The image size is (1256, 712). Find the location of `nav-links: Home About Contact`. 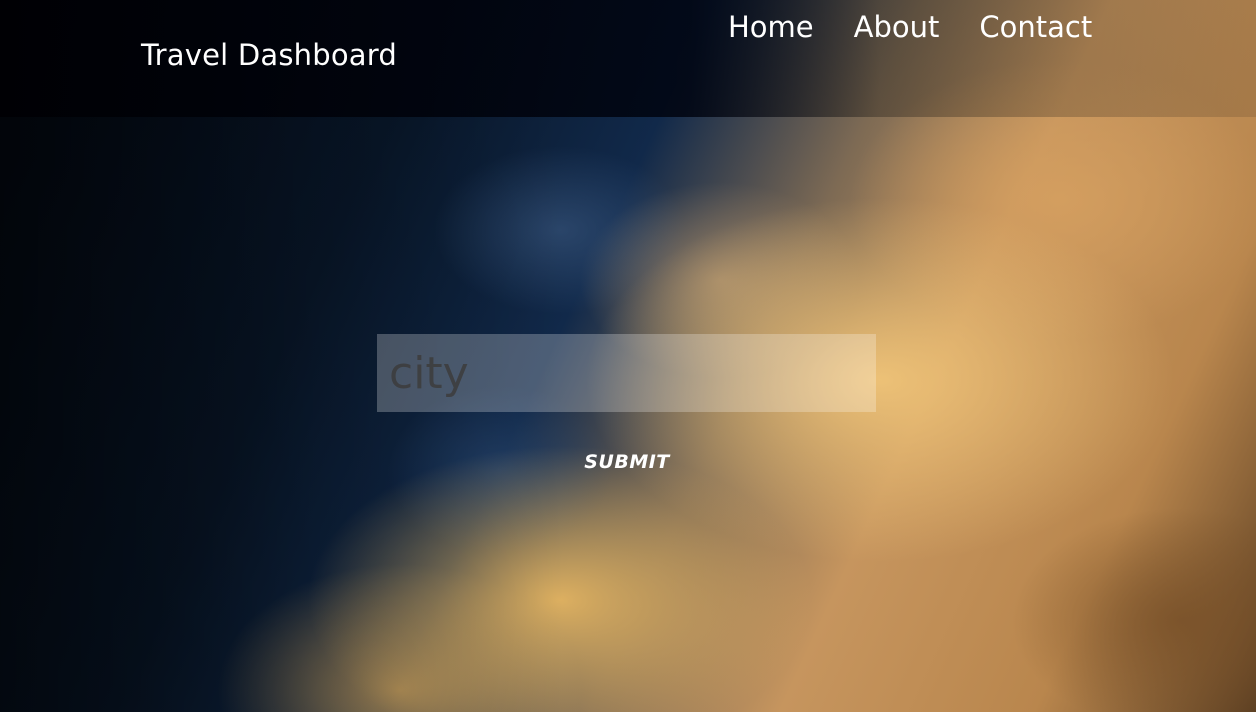

nav-links: Home About Contact is located at coordinates (910, 27).